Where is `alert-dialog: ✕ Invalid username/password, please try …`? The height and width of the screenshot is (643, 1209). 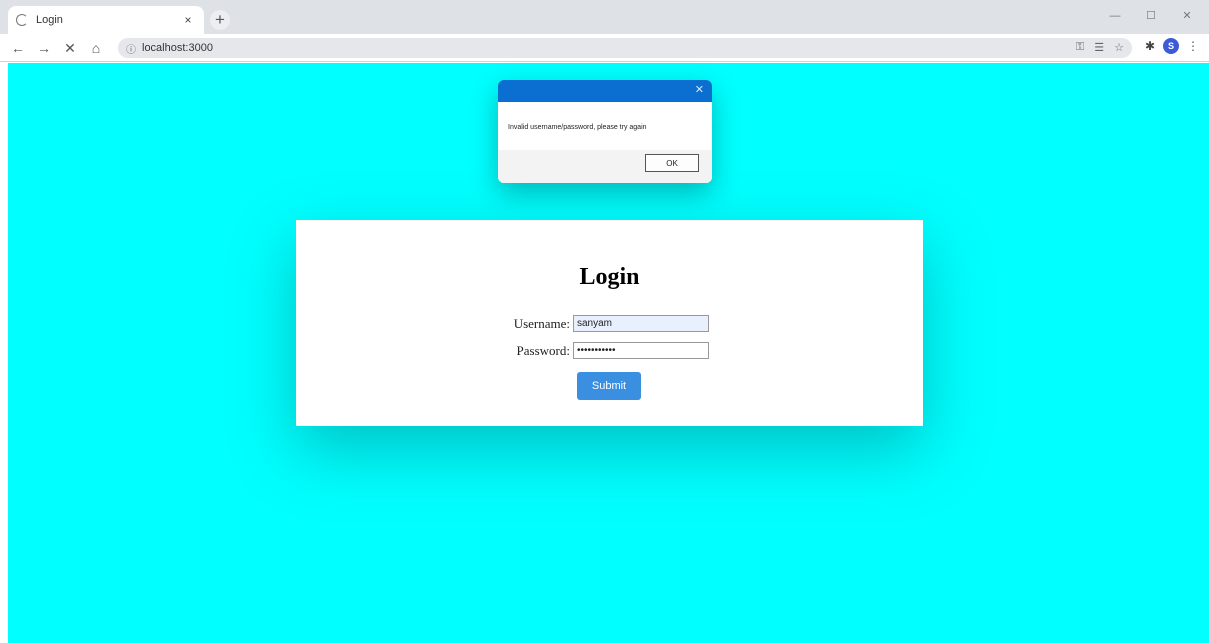 alert-dialog: ✕ Invalid username/password, please try … is located at coordinates (605, 131).